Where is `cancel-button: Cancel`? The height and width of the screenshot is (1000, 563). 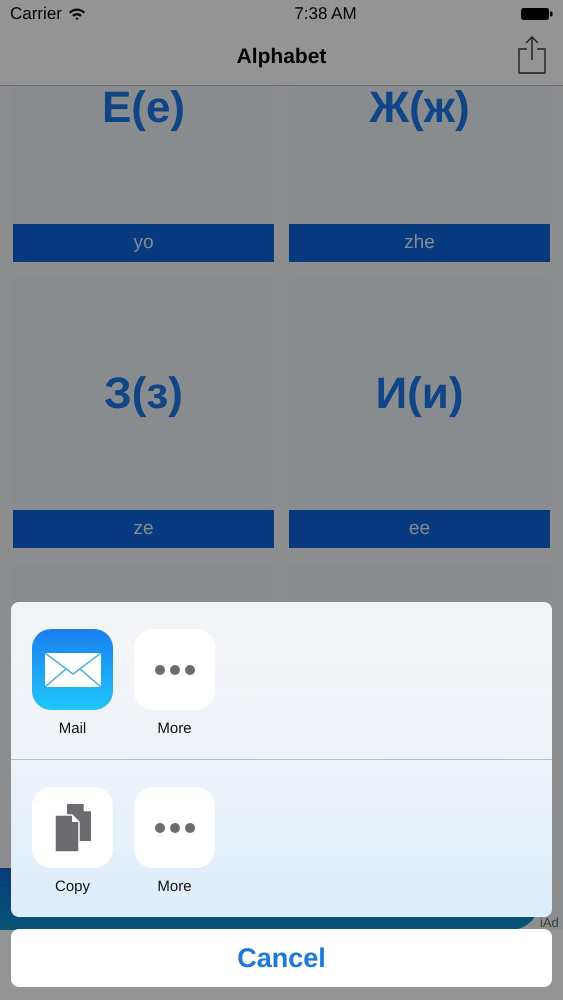
cancel-button: Cancel is located at coordinates (281, 958).